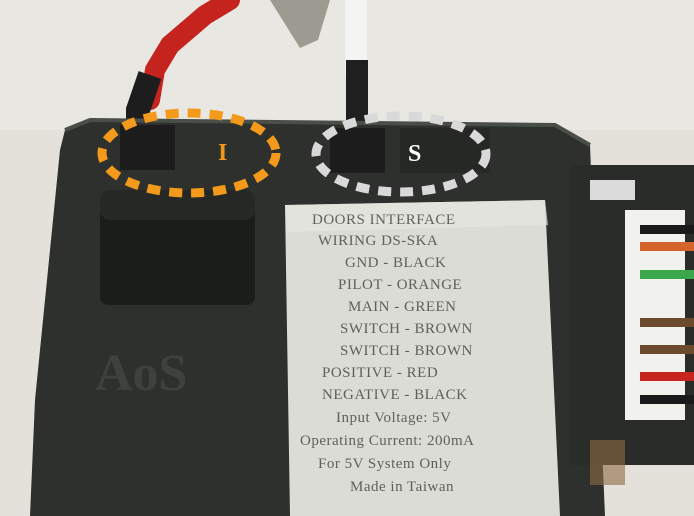 This screenshot has width=694, height=516. What do you see at coordinates (395, 395) in the screenshot?
I see `sticker-line: NEGATIVE - BLACK` at bounding box center [395, 395].